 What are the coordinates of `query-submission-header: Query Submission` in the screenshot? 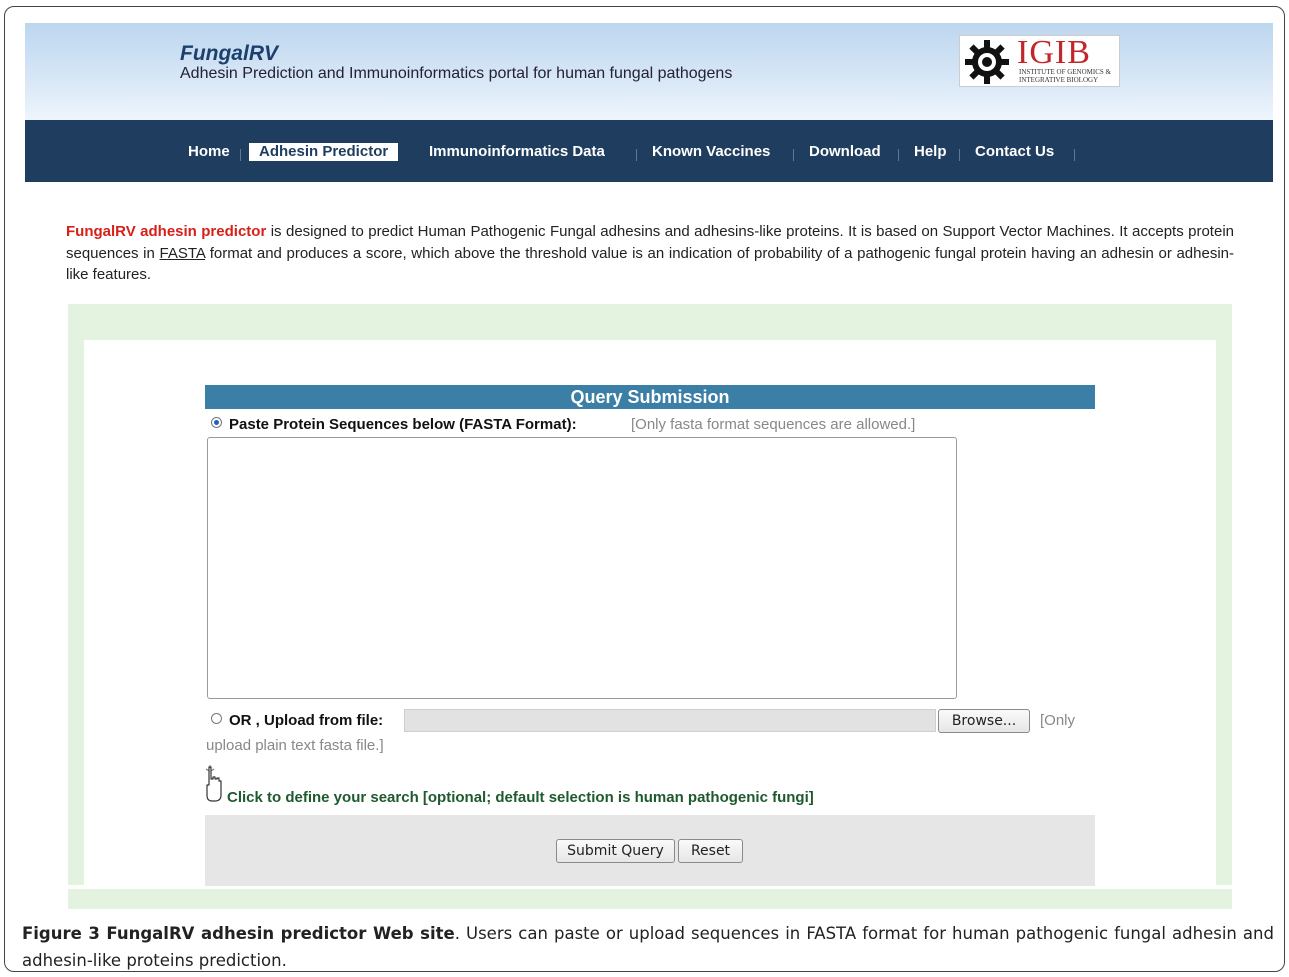 It's located at (650, 397).